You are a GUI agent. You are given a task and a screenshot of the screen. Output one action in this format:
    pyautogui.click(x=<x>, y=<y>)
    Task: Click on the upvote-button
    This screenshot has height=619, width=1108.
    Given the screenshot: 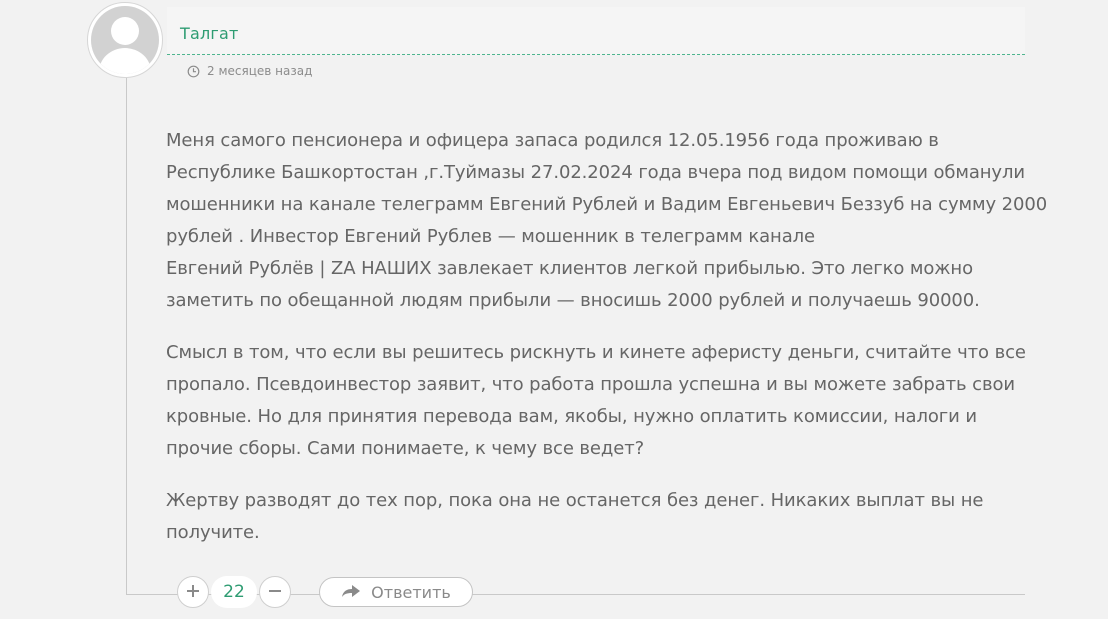 What is the action you would take?
    pyautogui.click(x=193, y=592)
    